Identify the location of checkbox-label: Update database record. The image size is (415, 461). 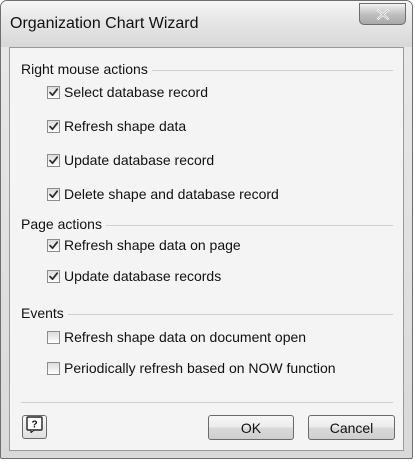
(139, 160).